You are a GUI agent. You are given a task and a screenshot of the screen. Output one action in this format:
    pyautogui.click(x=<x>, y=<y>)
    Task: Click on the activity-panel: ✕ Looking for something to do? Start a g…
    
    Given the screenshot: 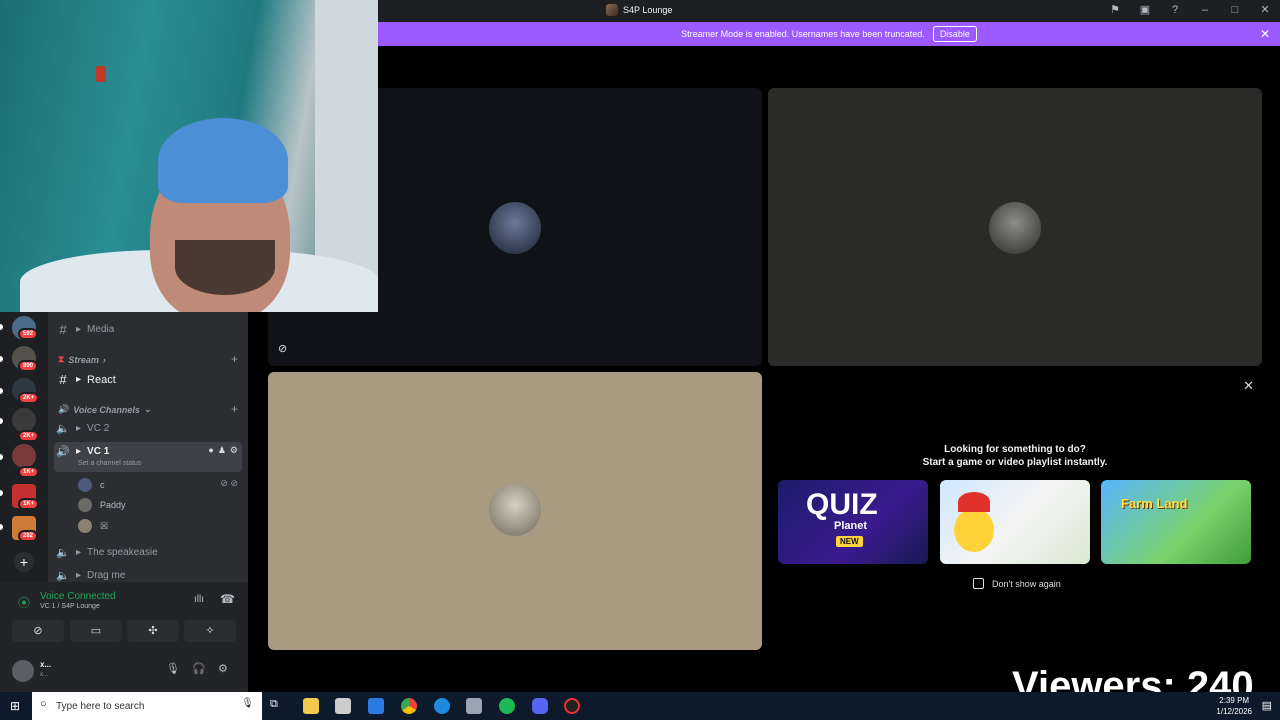 What is the action you would take?
    pyautogui.click(x=1015, y=511)
    